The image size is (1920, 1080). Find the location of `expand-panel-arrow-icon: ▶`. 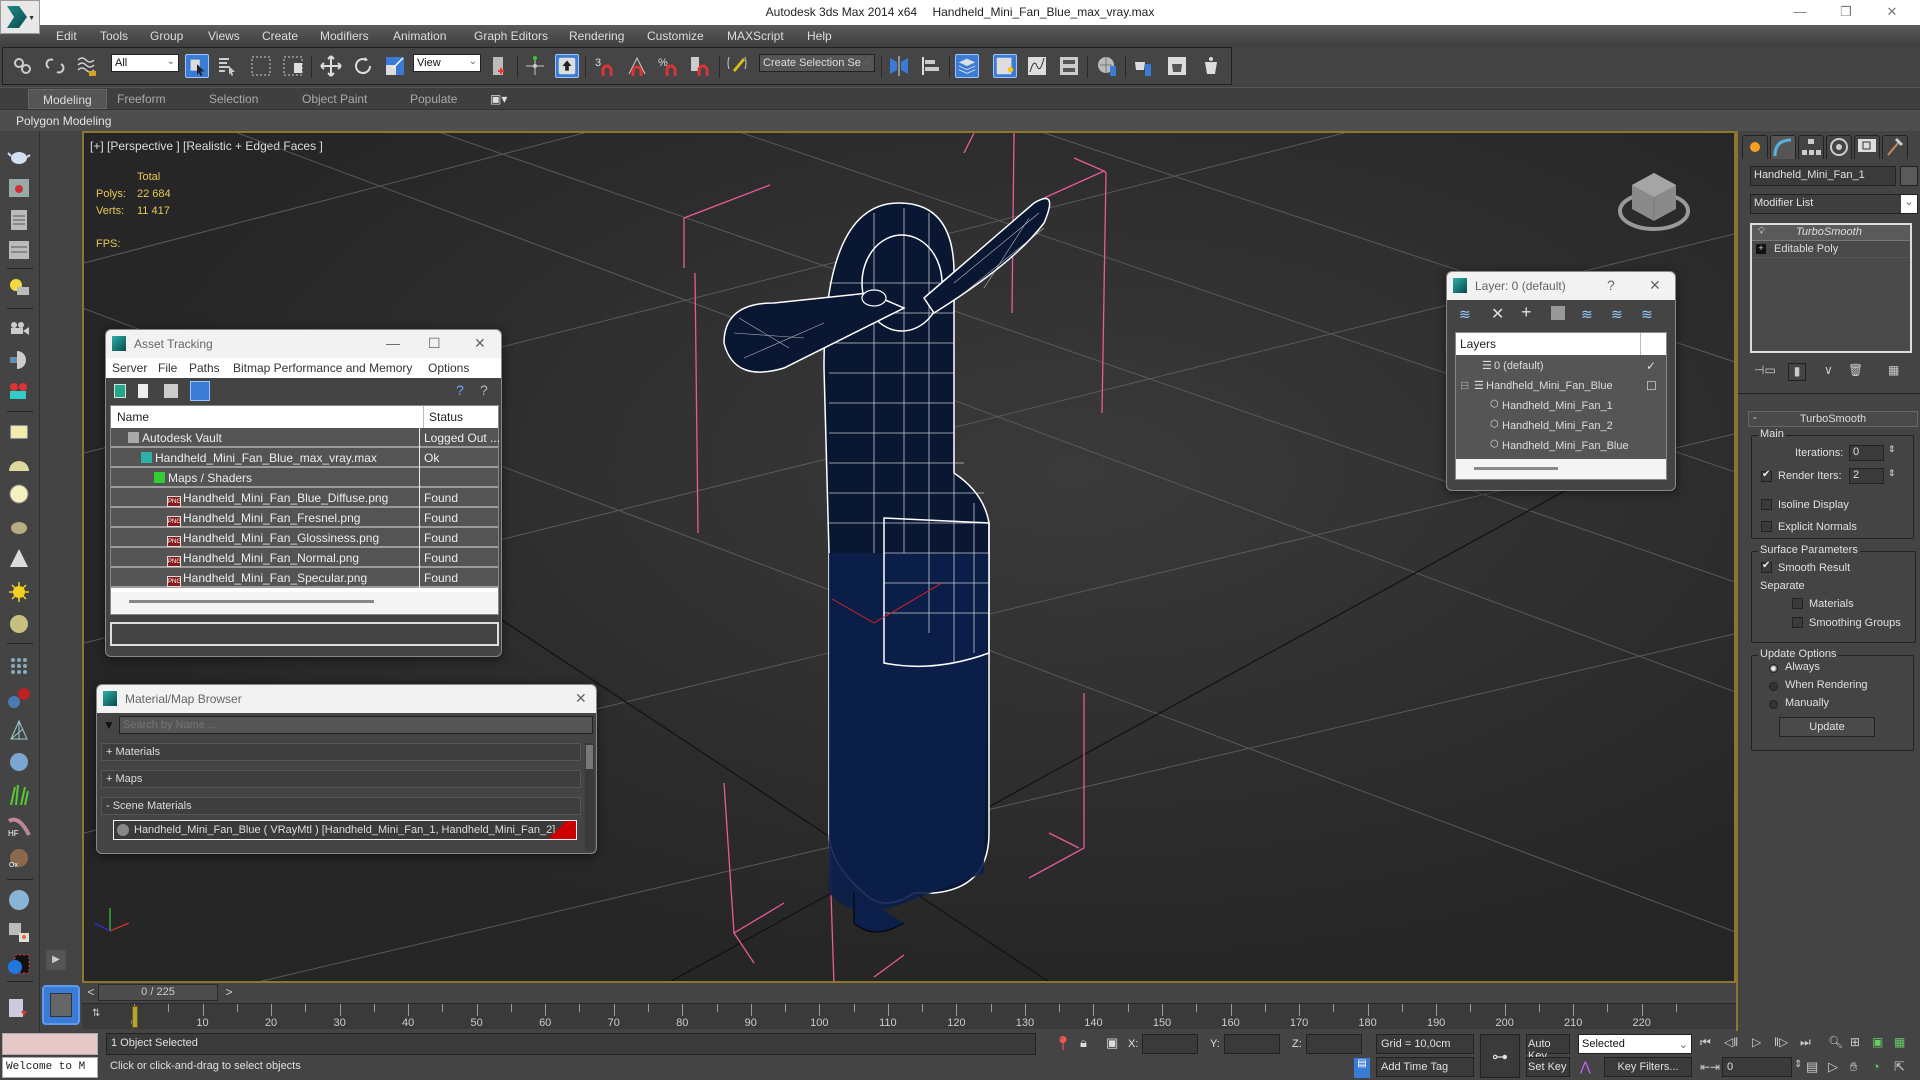

expand-panel-arrow-icon: ▶ is located at coordinates (56, 960).